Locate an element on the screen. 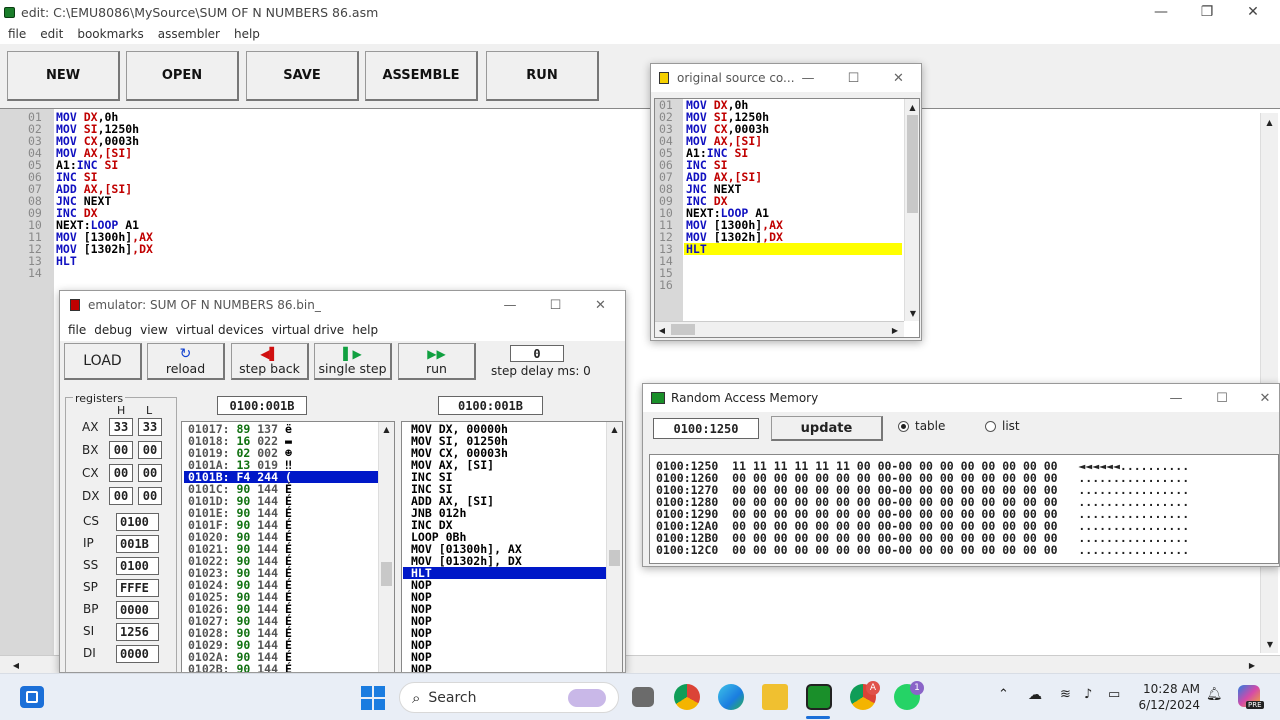 The width and height of the screenshot is (1280, 720). register-value: 1256 is located at coordinates (137, 632).